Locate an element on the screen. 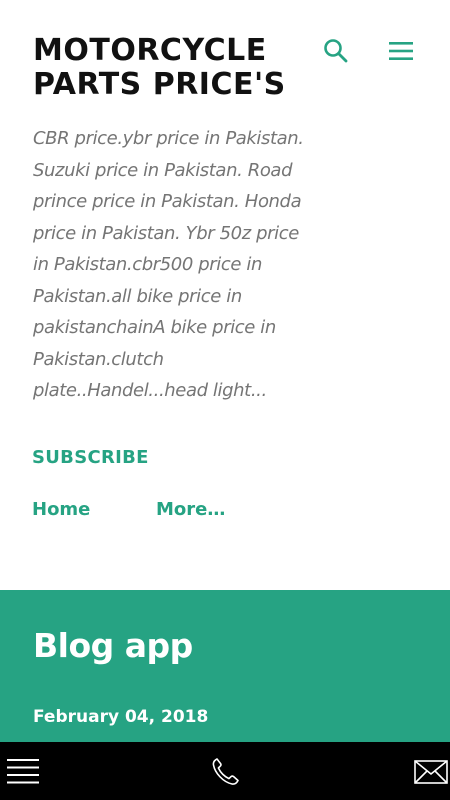 The image size is (450, 800). bottom-menu-button is located at coordinates (23, 772).